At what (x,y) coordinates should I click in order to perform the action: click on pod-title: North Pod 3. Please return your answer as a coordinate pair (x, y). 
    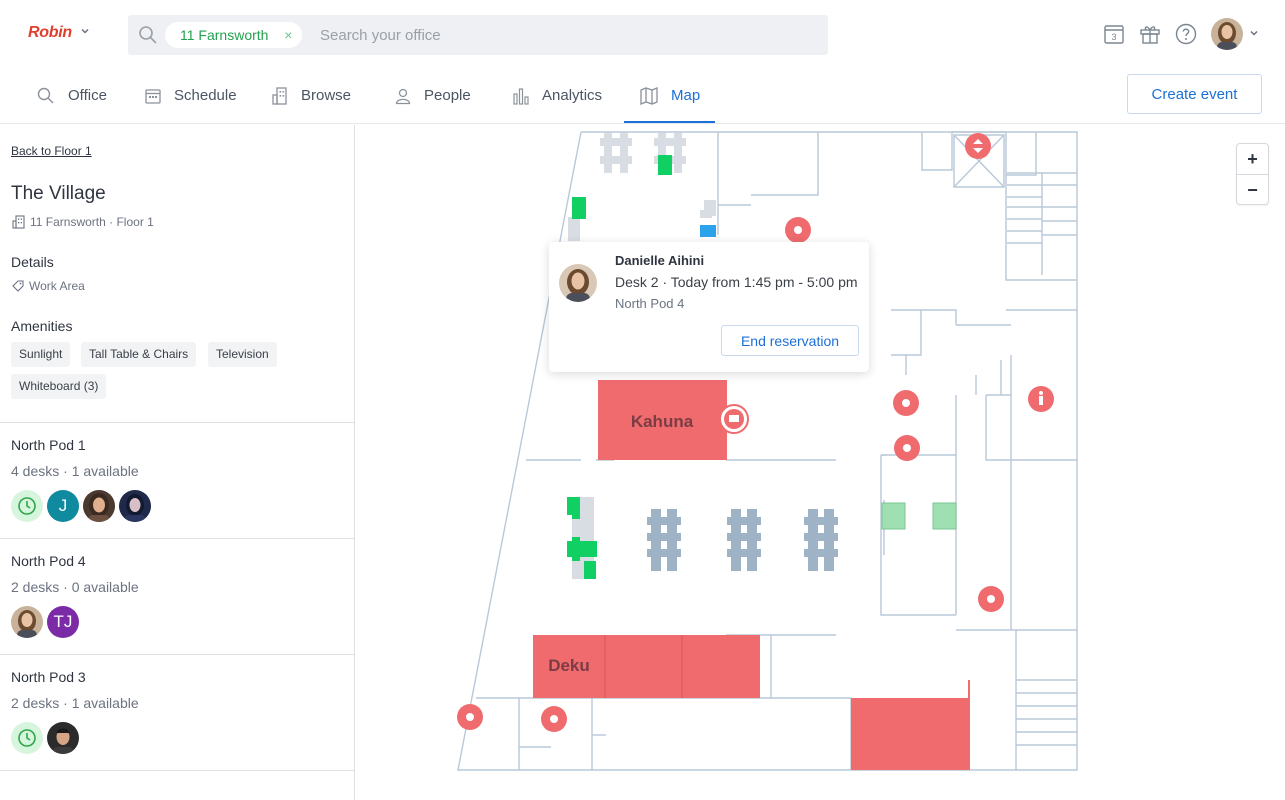
    Looking at the image, I should click on (48, 677).